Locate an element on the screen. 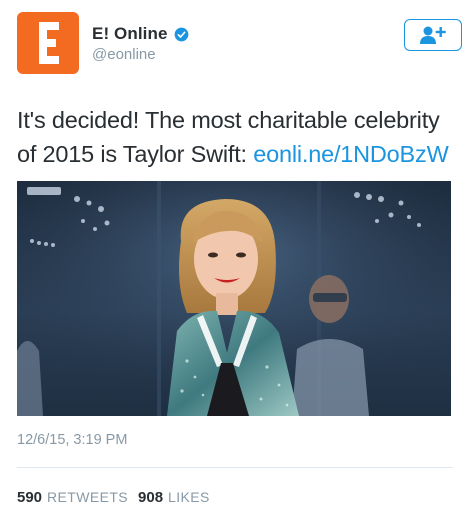  stats-divider is located at coordinates (235, 467).